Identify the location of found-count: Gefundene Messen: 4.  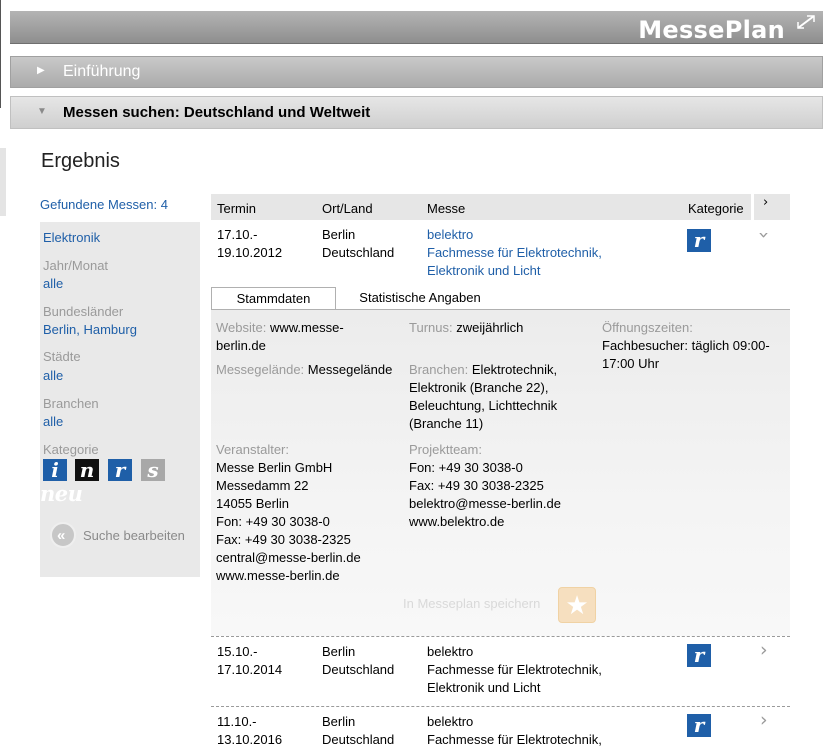
(104, 204).